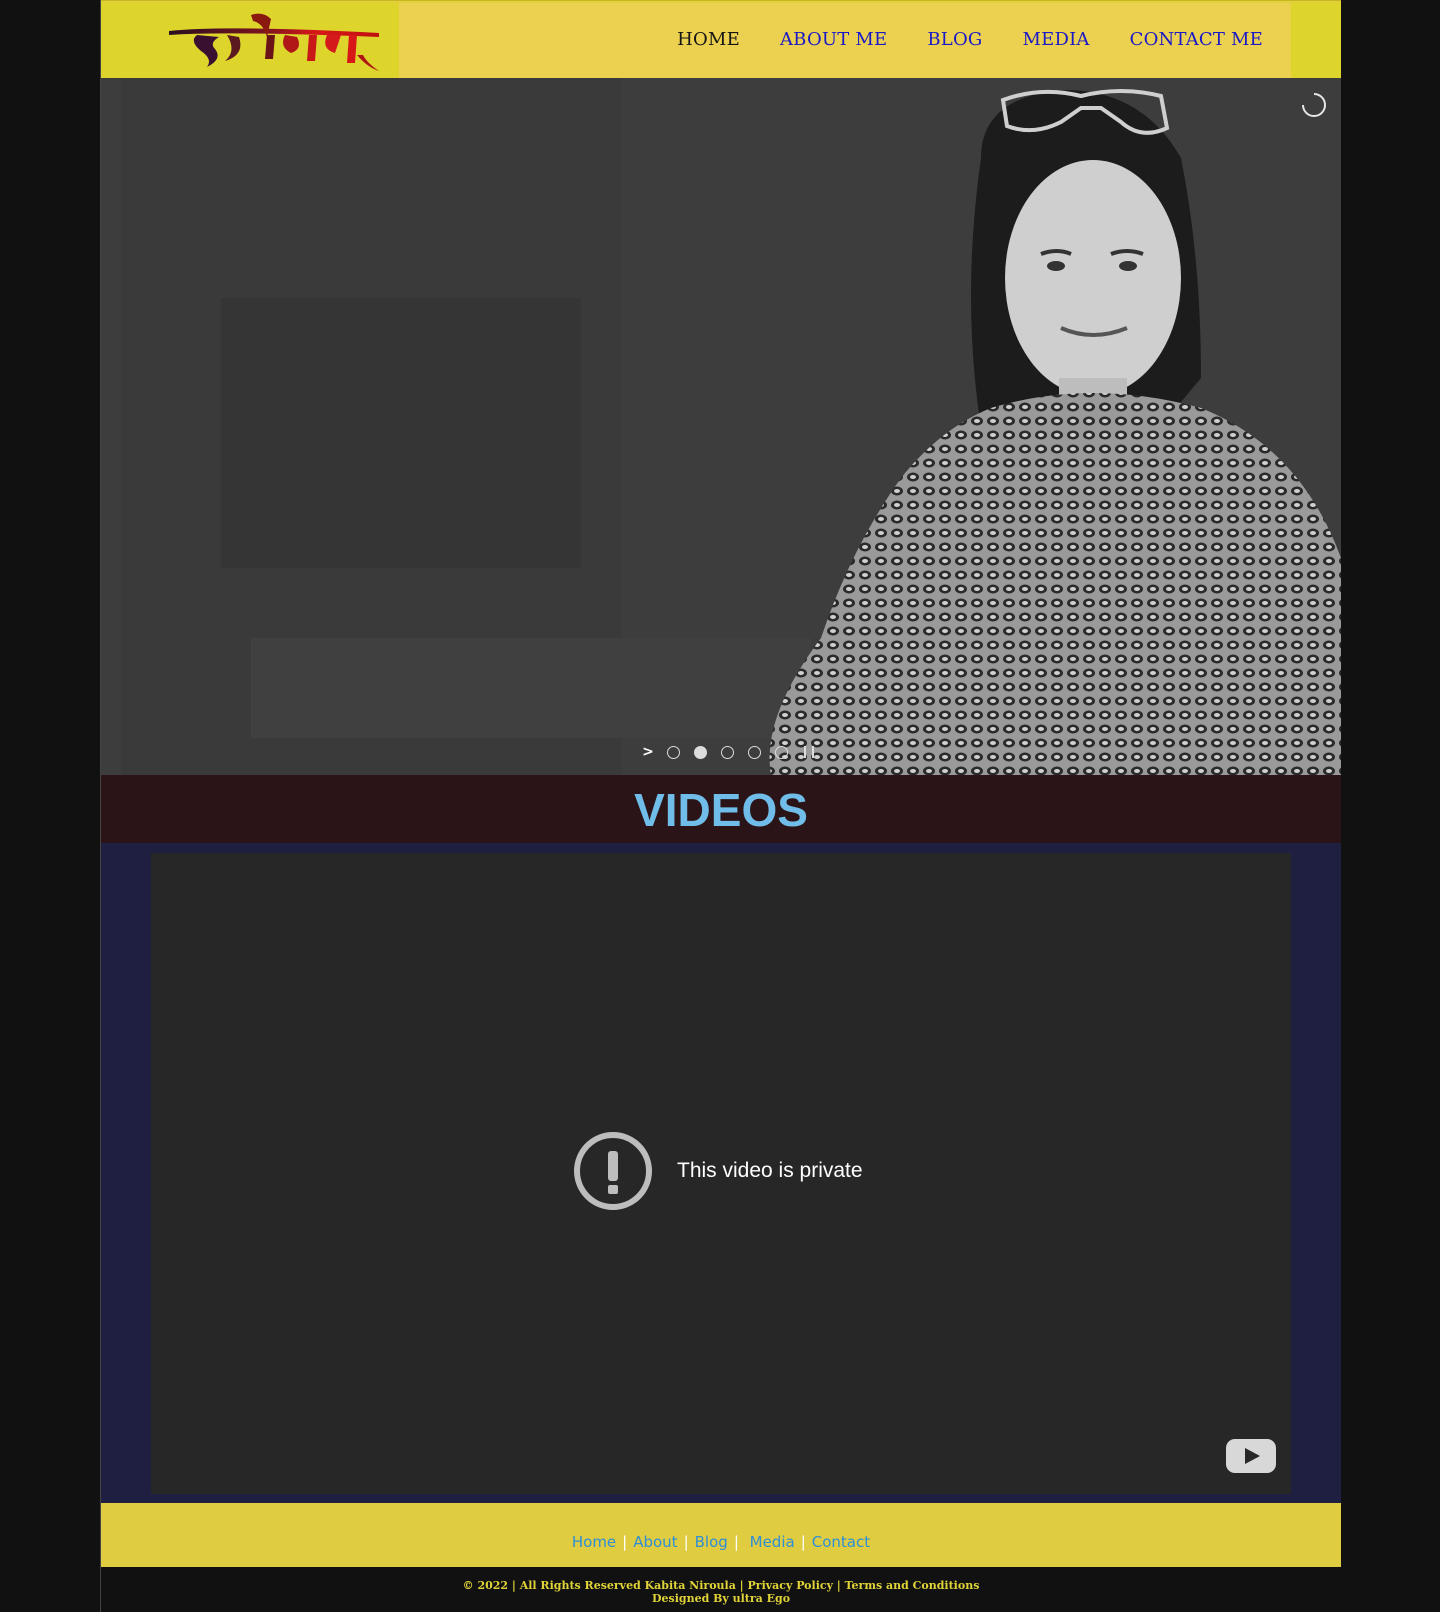 The image size is (1440, 1612). Describe the element at coordinates (841, 1542) in the screenshot. I see `footer-link-contact: Contact` at that location.